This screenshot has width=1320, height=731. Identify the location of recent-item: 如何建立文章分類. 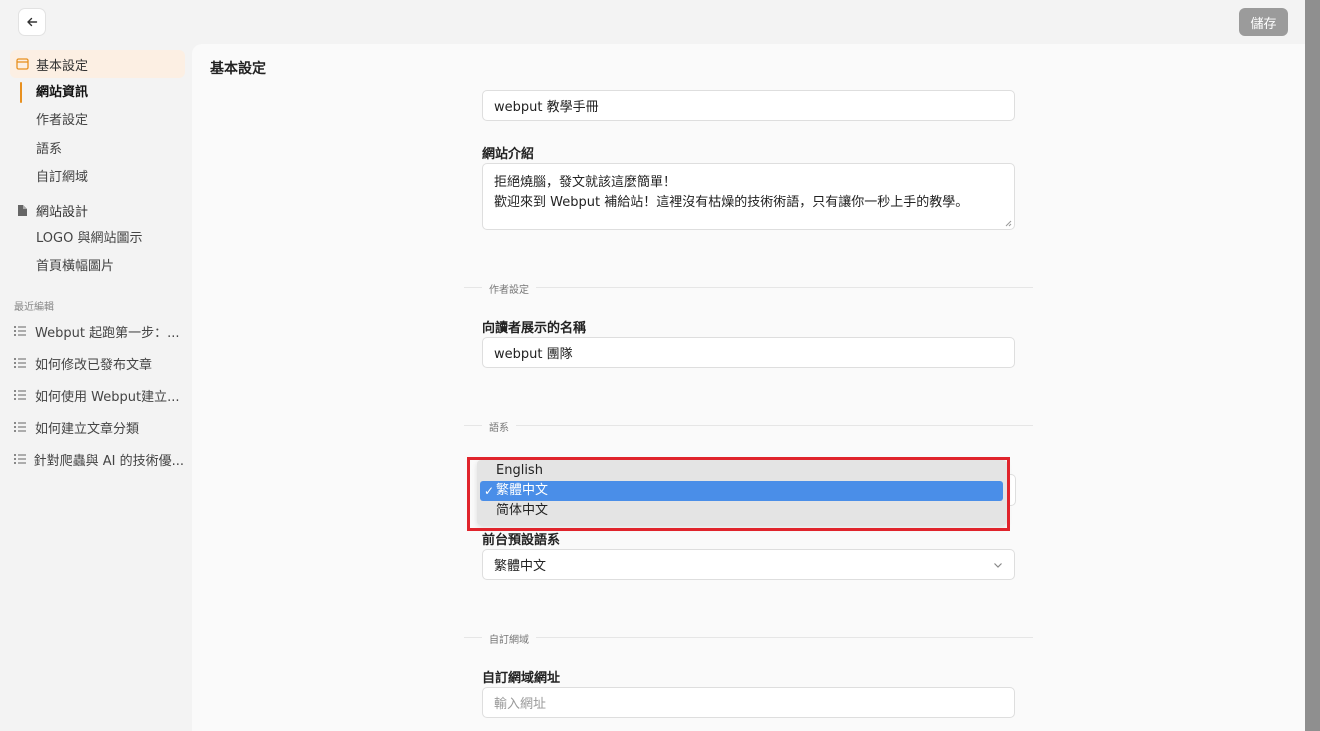
(99, 427).